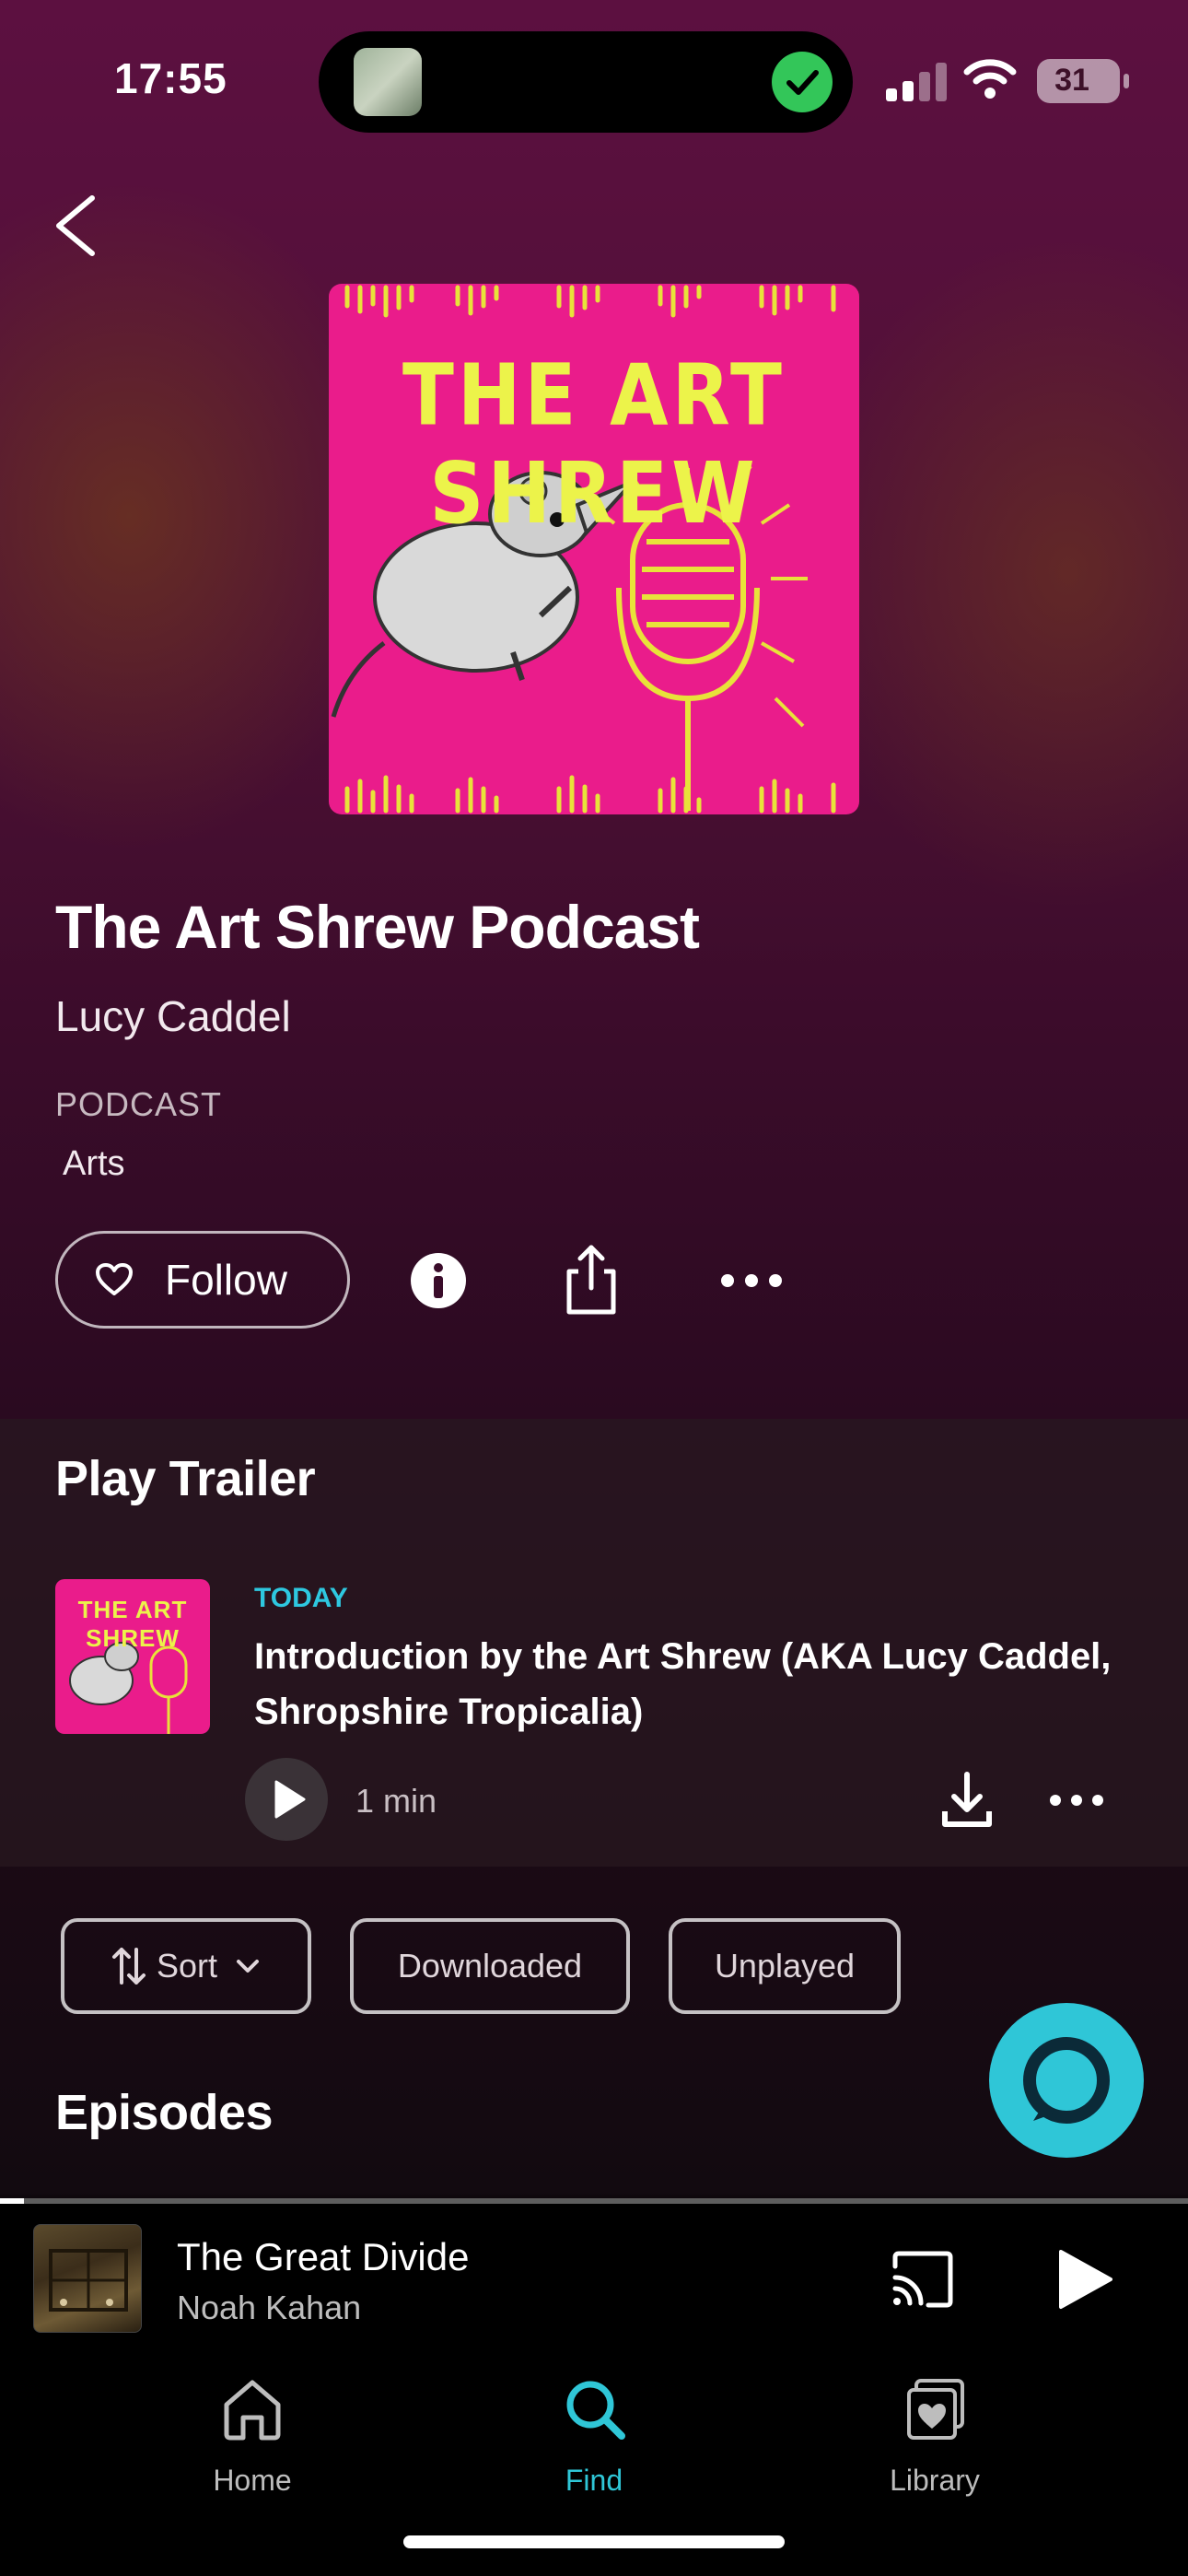  What do you see at coordinates (94, 1164) in the screenshot?
I see `genre-link: Arts` at bounding box center [94, 1164].